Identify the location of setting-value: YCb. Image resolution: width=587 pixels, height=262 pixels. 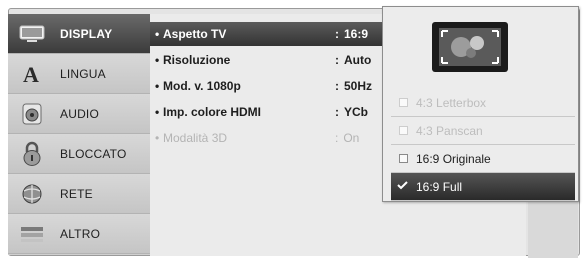
(356, 112).